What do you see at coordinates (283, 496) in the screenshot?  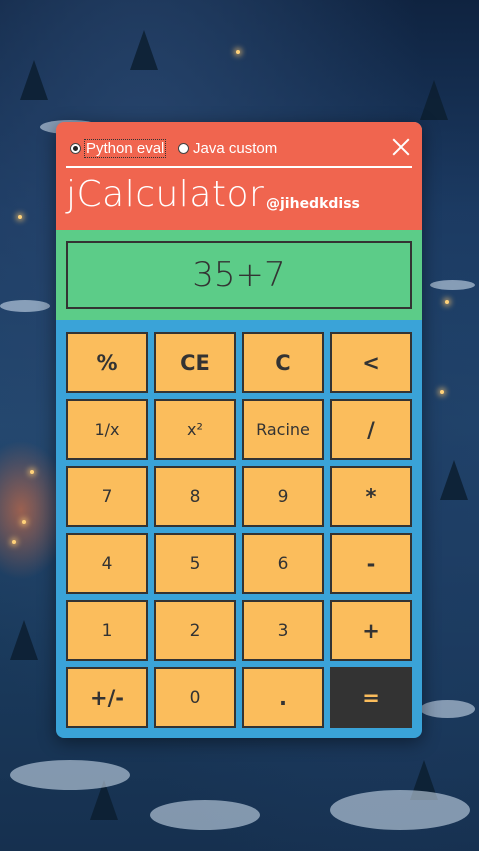 I see `digit-9-button: 9` at bounding box center [283, 496].